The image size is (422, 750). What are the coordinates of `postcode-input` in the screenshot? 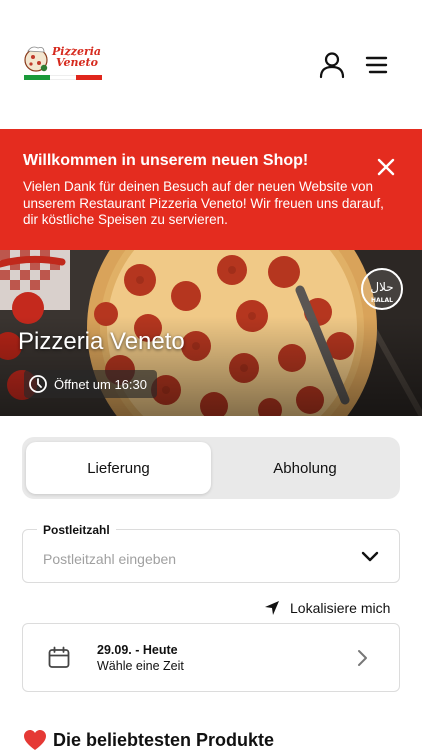 It's located at (193, 559).